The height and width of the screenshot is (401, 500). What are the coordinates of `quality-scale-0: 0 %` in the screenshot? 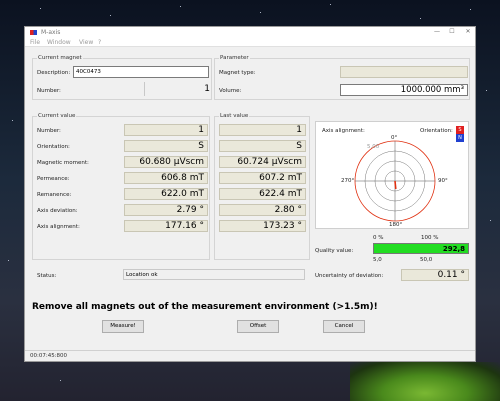 It's located at (378, 238).